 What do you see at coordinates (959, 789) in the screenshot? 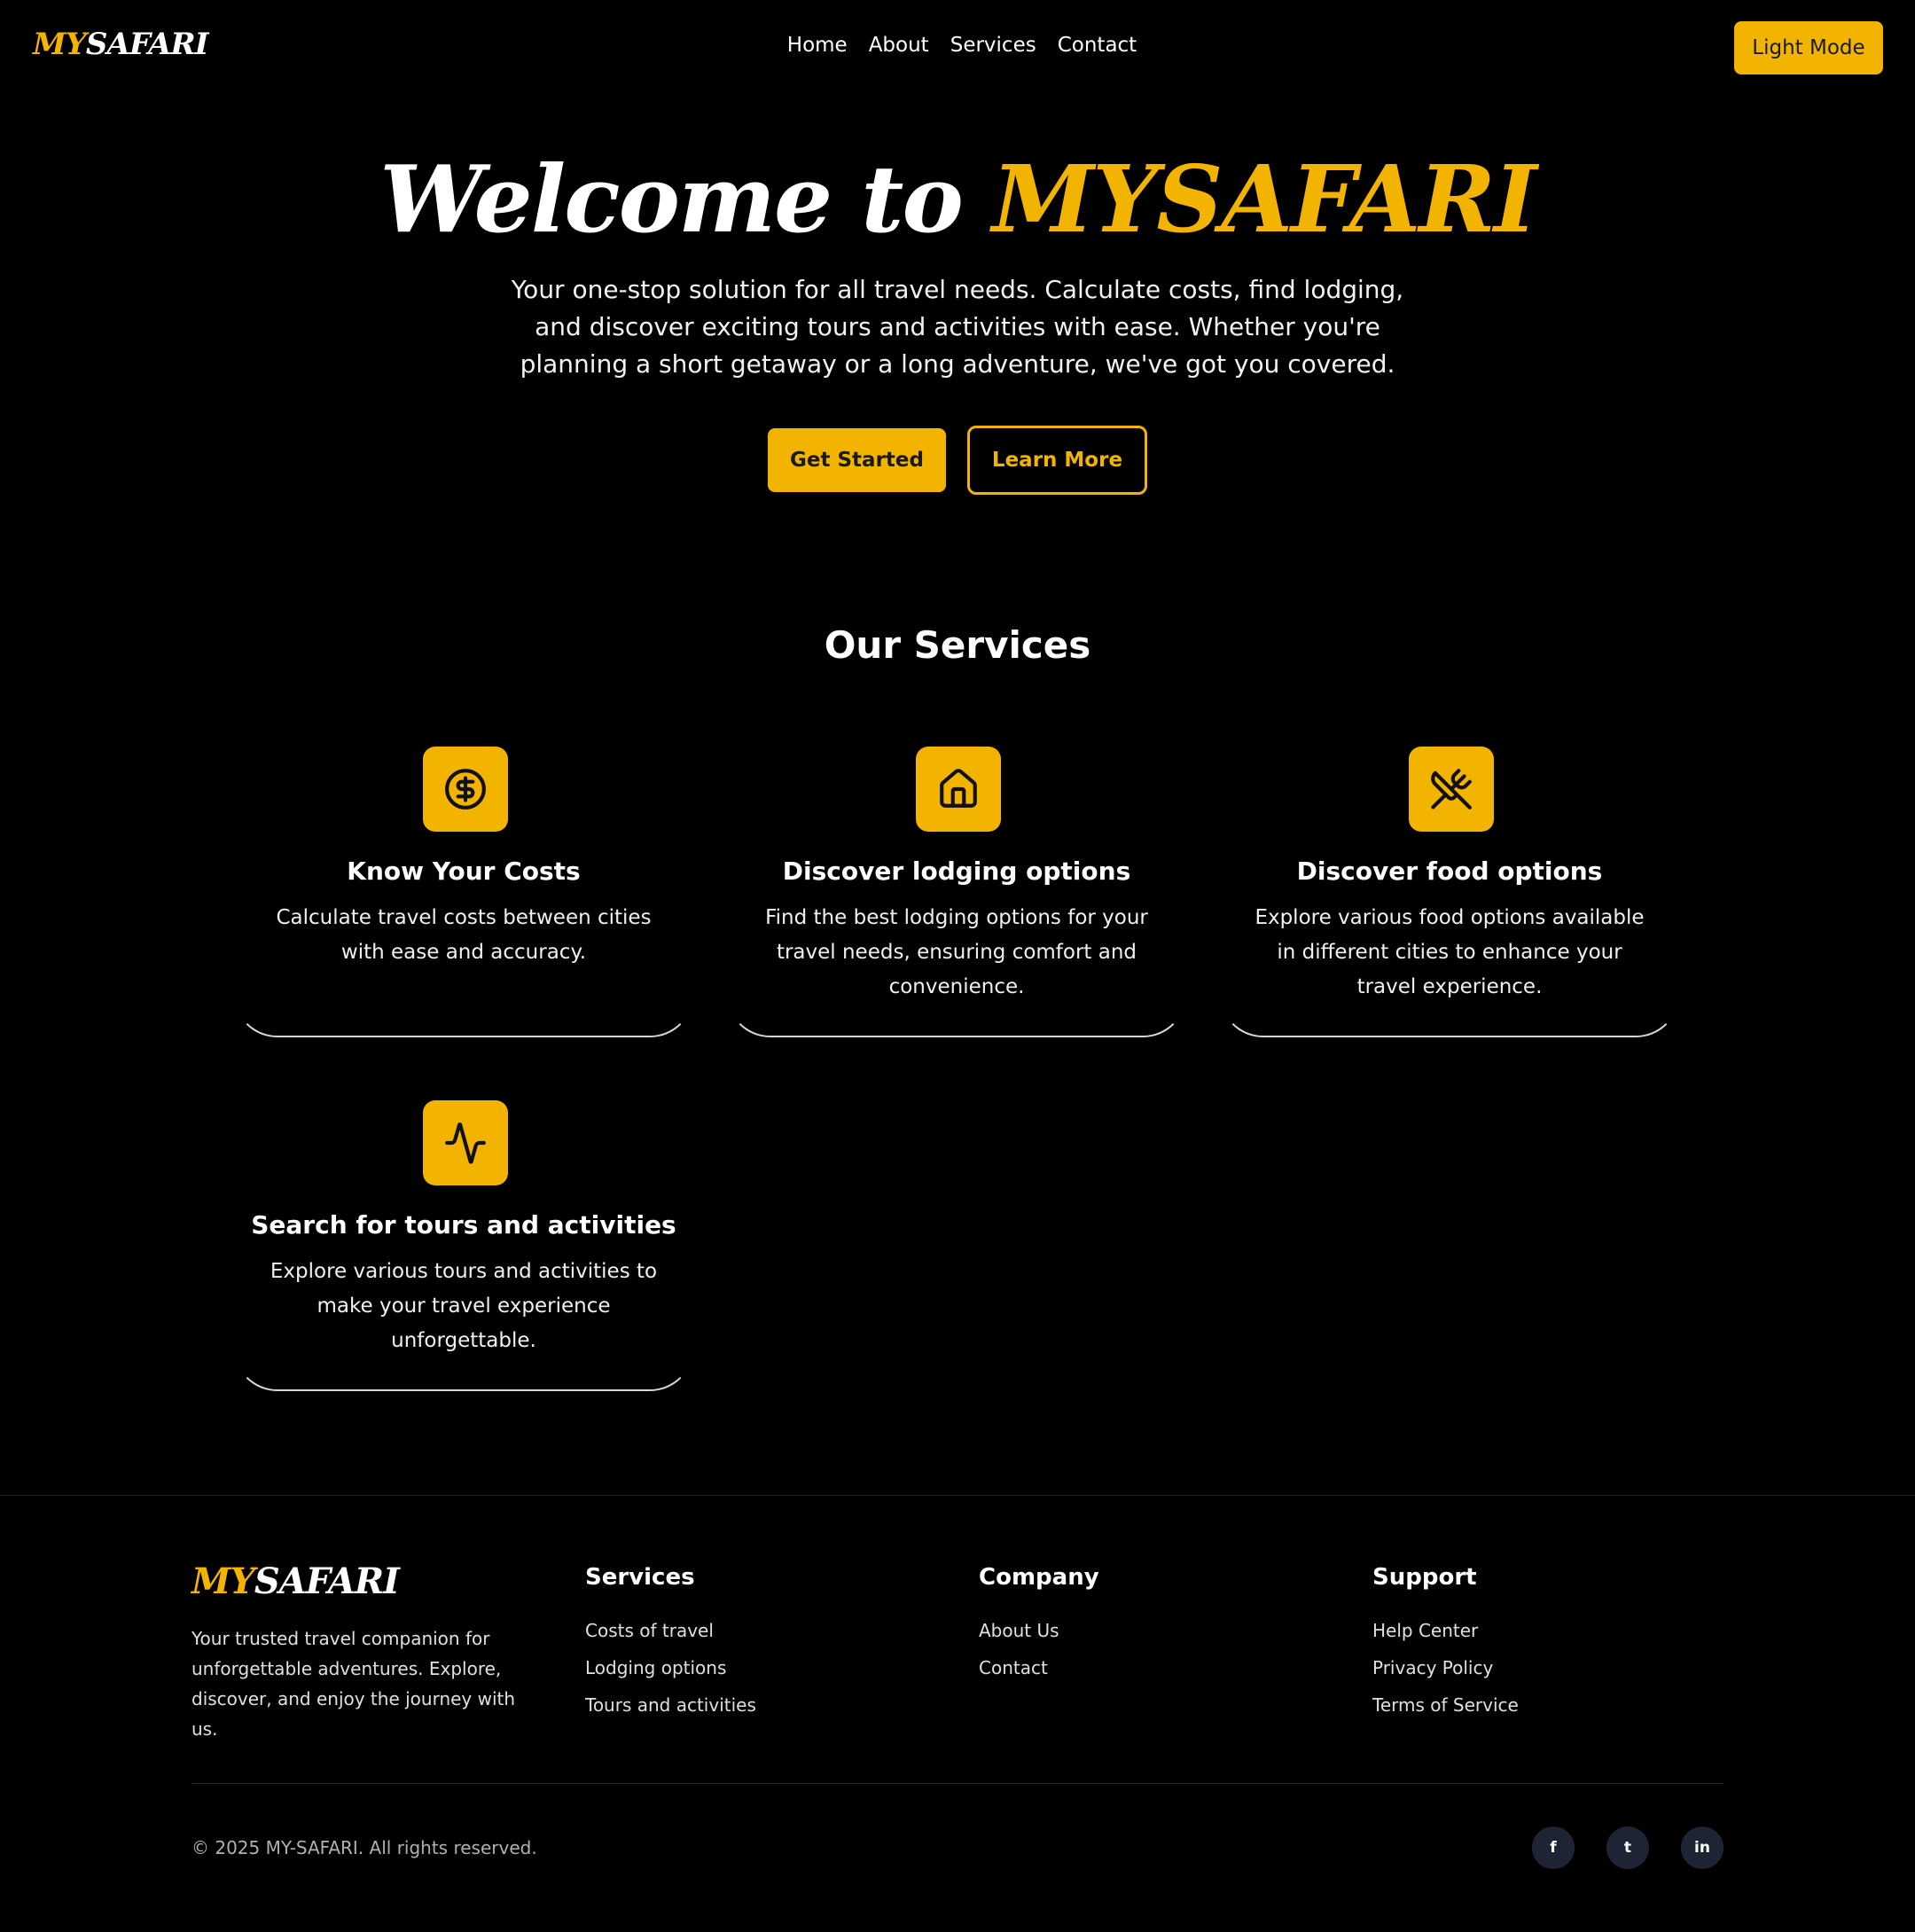
I see `house-icon` at bounding box center [959, 789].